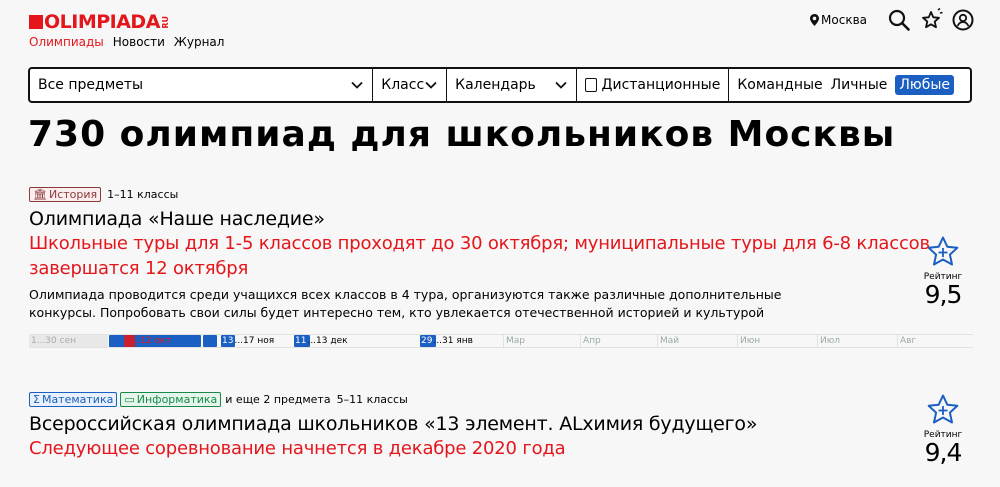  I want to click on timeline-month: Мар, so click(514, 341).